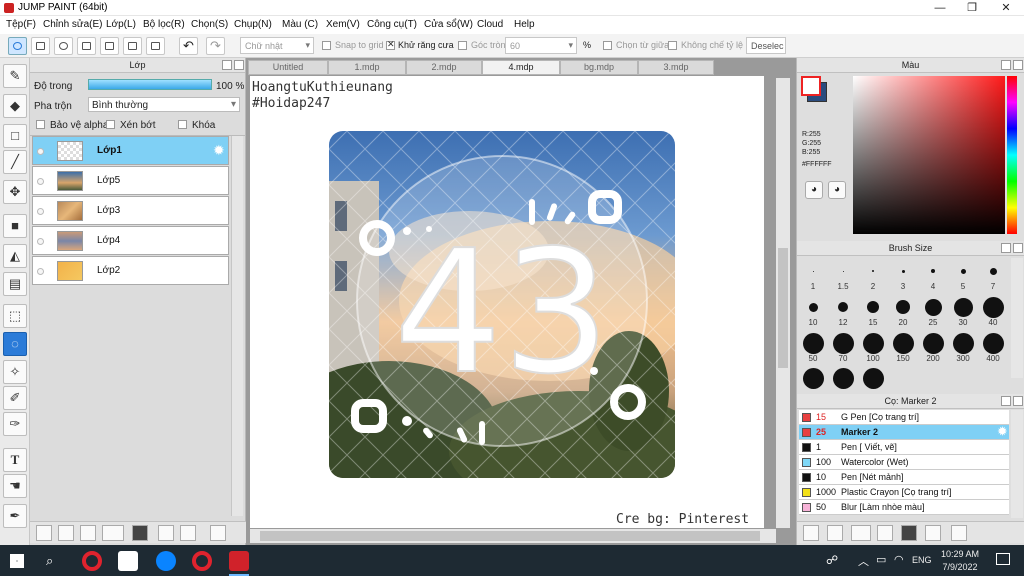 This screenshot has height=576, width=1024. Describe the element at coordinates (130, 240) in the screenshot. I see `layer-row: Lớp4` at that location.